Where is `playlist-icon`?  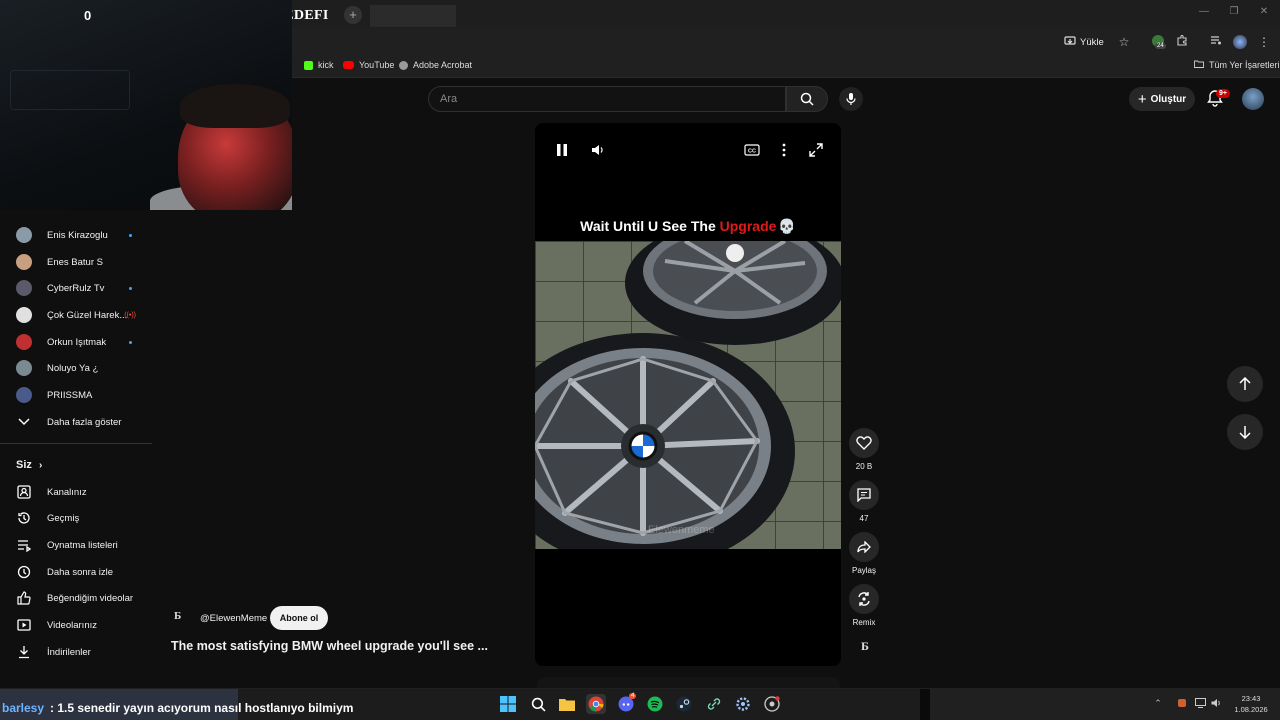
playlist-icon is located at coordinates (24, 545).